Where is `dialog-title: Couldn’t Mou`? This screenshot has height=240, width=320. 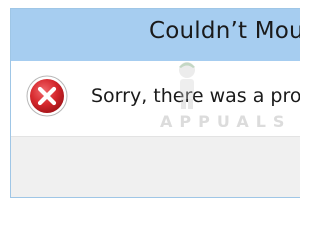 dialog-title: Couldn’t Mou is located at coordinates (224, 31).